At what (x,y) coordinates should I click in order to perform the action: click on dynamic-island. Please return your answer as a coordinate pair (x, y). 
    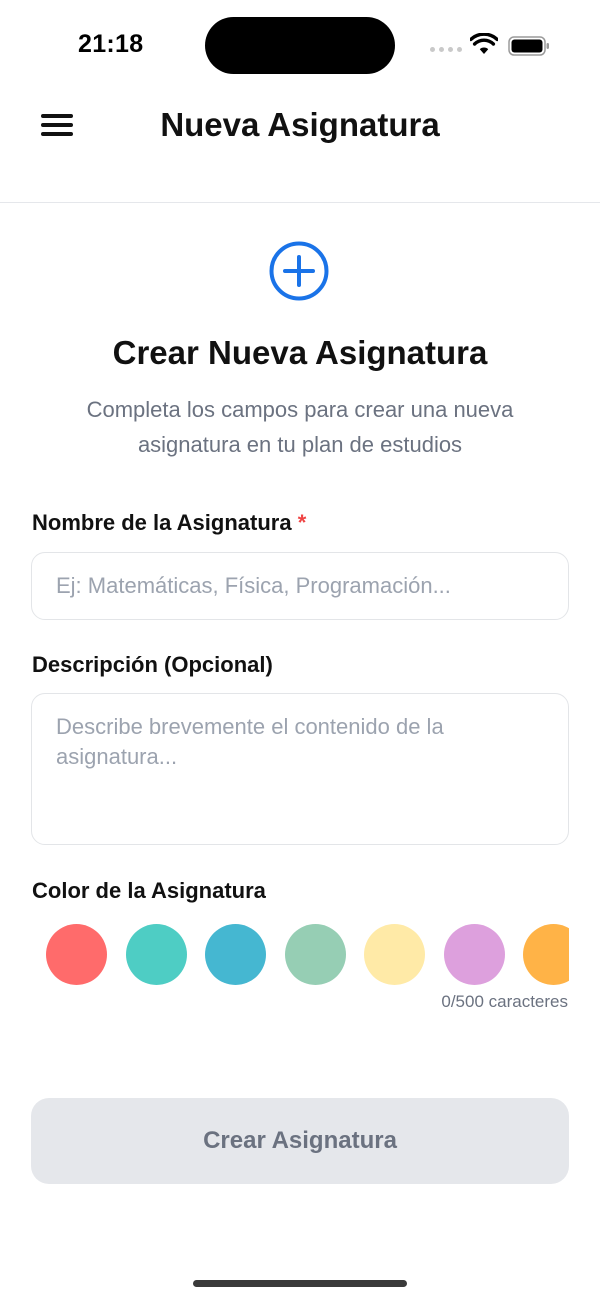
    Looking at the image, I should click on (300, 45).